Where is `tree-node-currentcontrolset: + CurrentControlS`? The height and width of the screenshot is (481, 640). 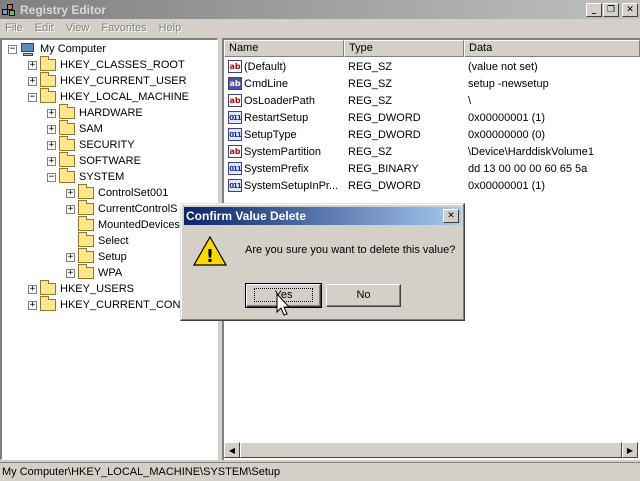 tree-node-currentcontrolset: + CurrentControlS is located at coordinates (122, 208).